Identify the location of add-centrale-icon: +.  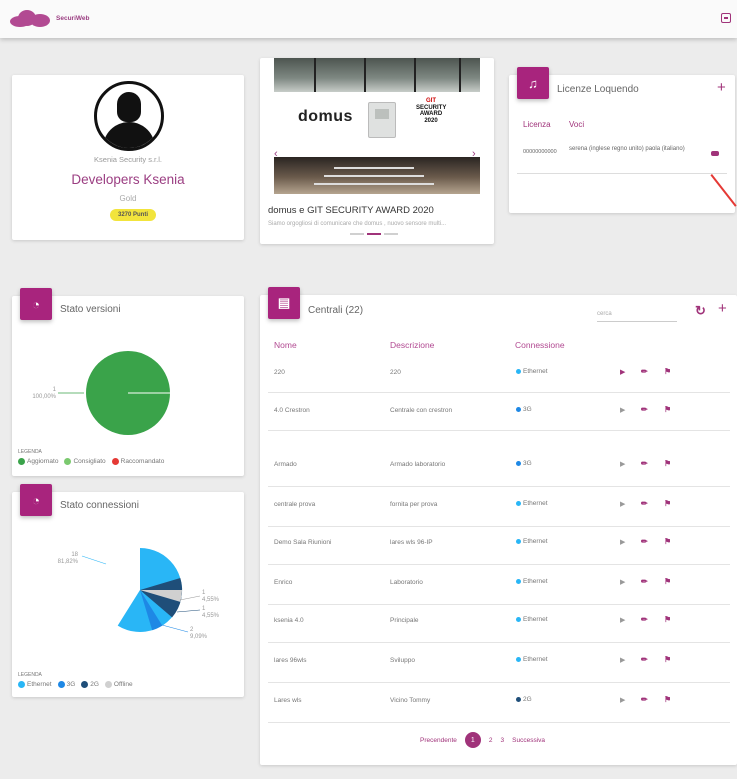
(722, 308).